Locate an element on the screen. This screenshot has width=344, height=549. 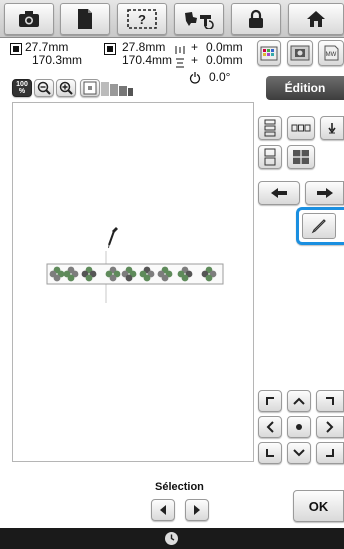
embroidery-button is located at coordinates (199, 19).